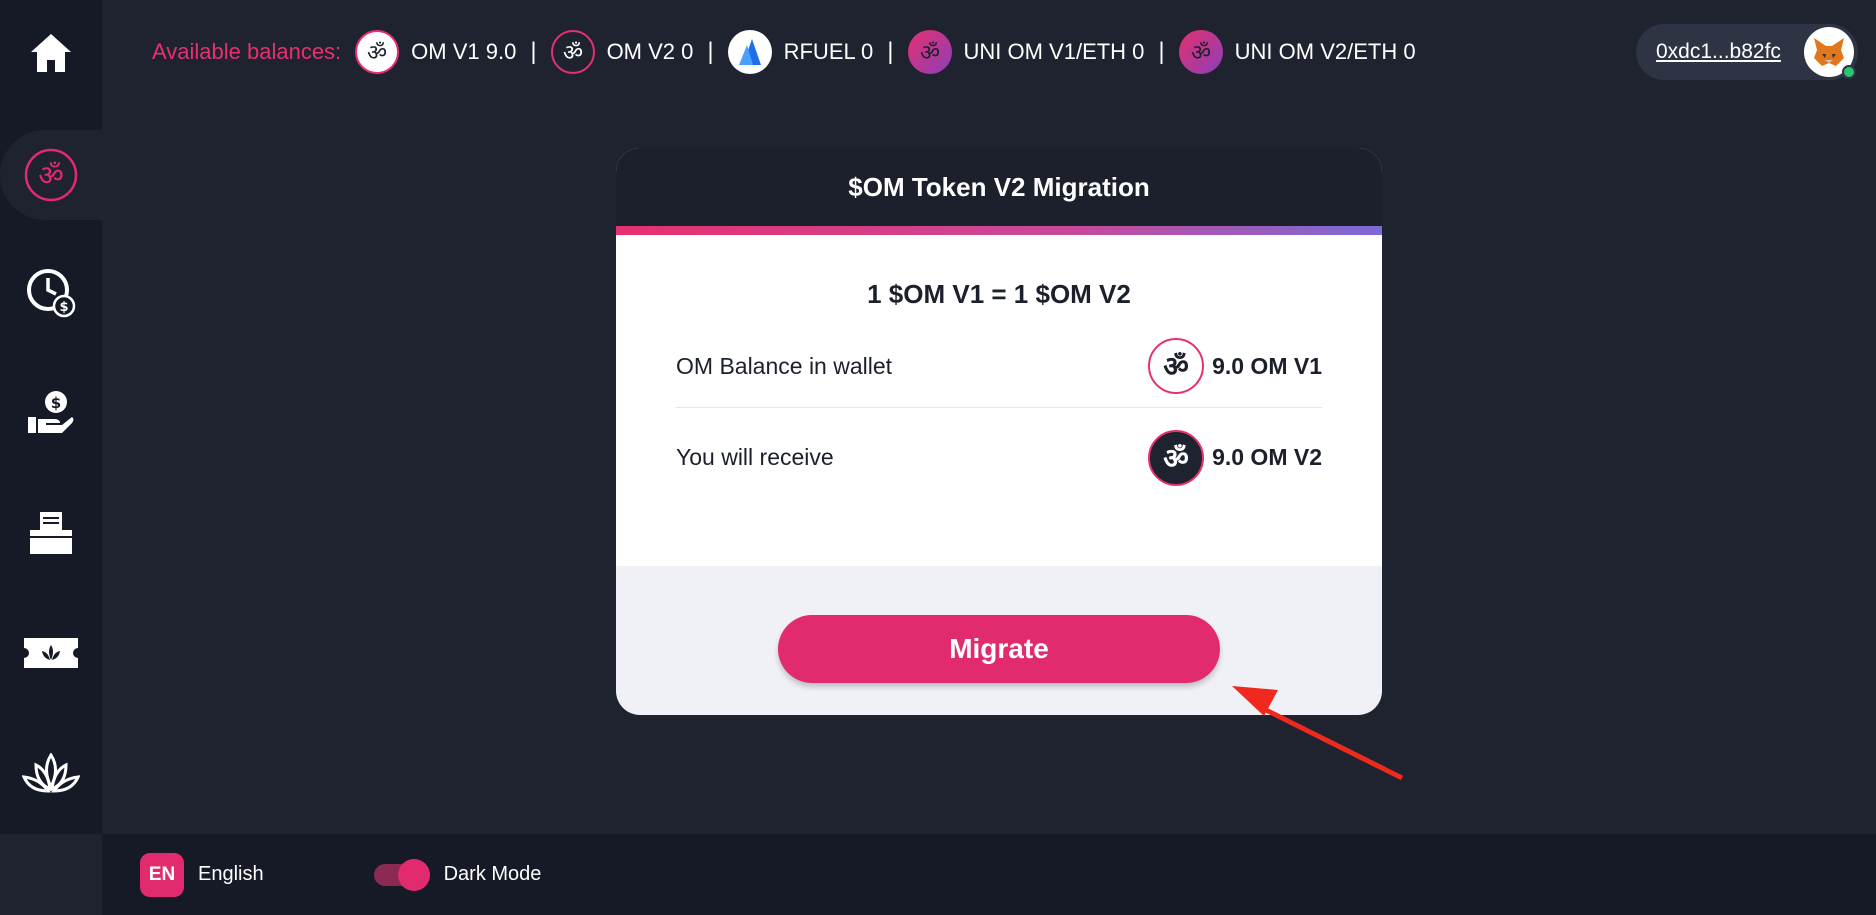 The width and height of the screenshot is (1876, 915). Describe the element at coordinates (1267, 457) in the screenshot. I see `receive-value: 9.0 OM V2` at that location.